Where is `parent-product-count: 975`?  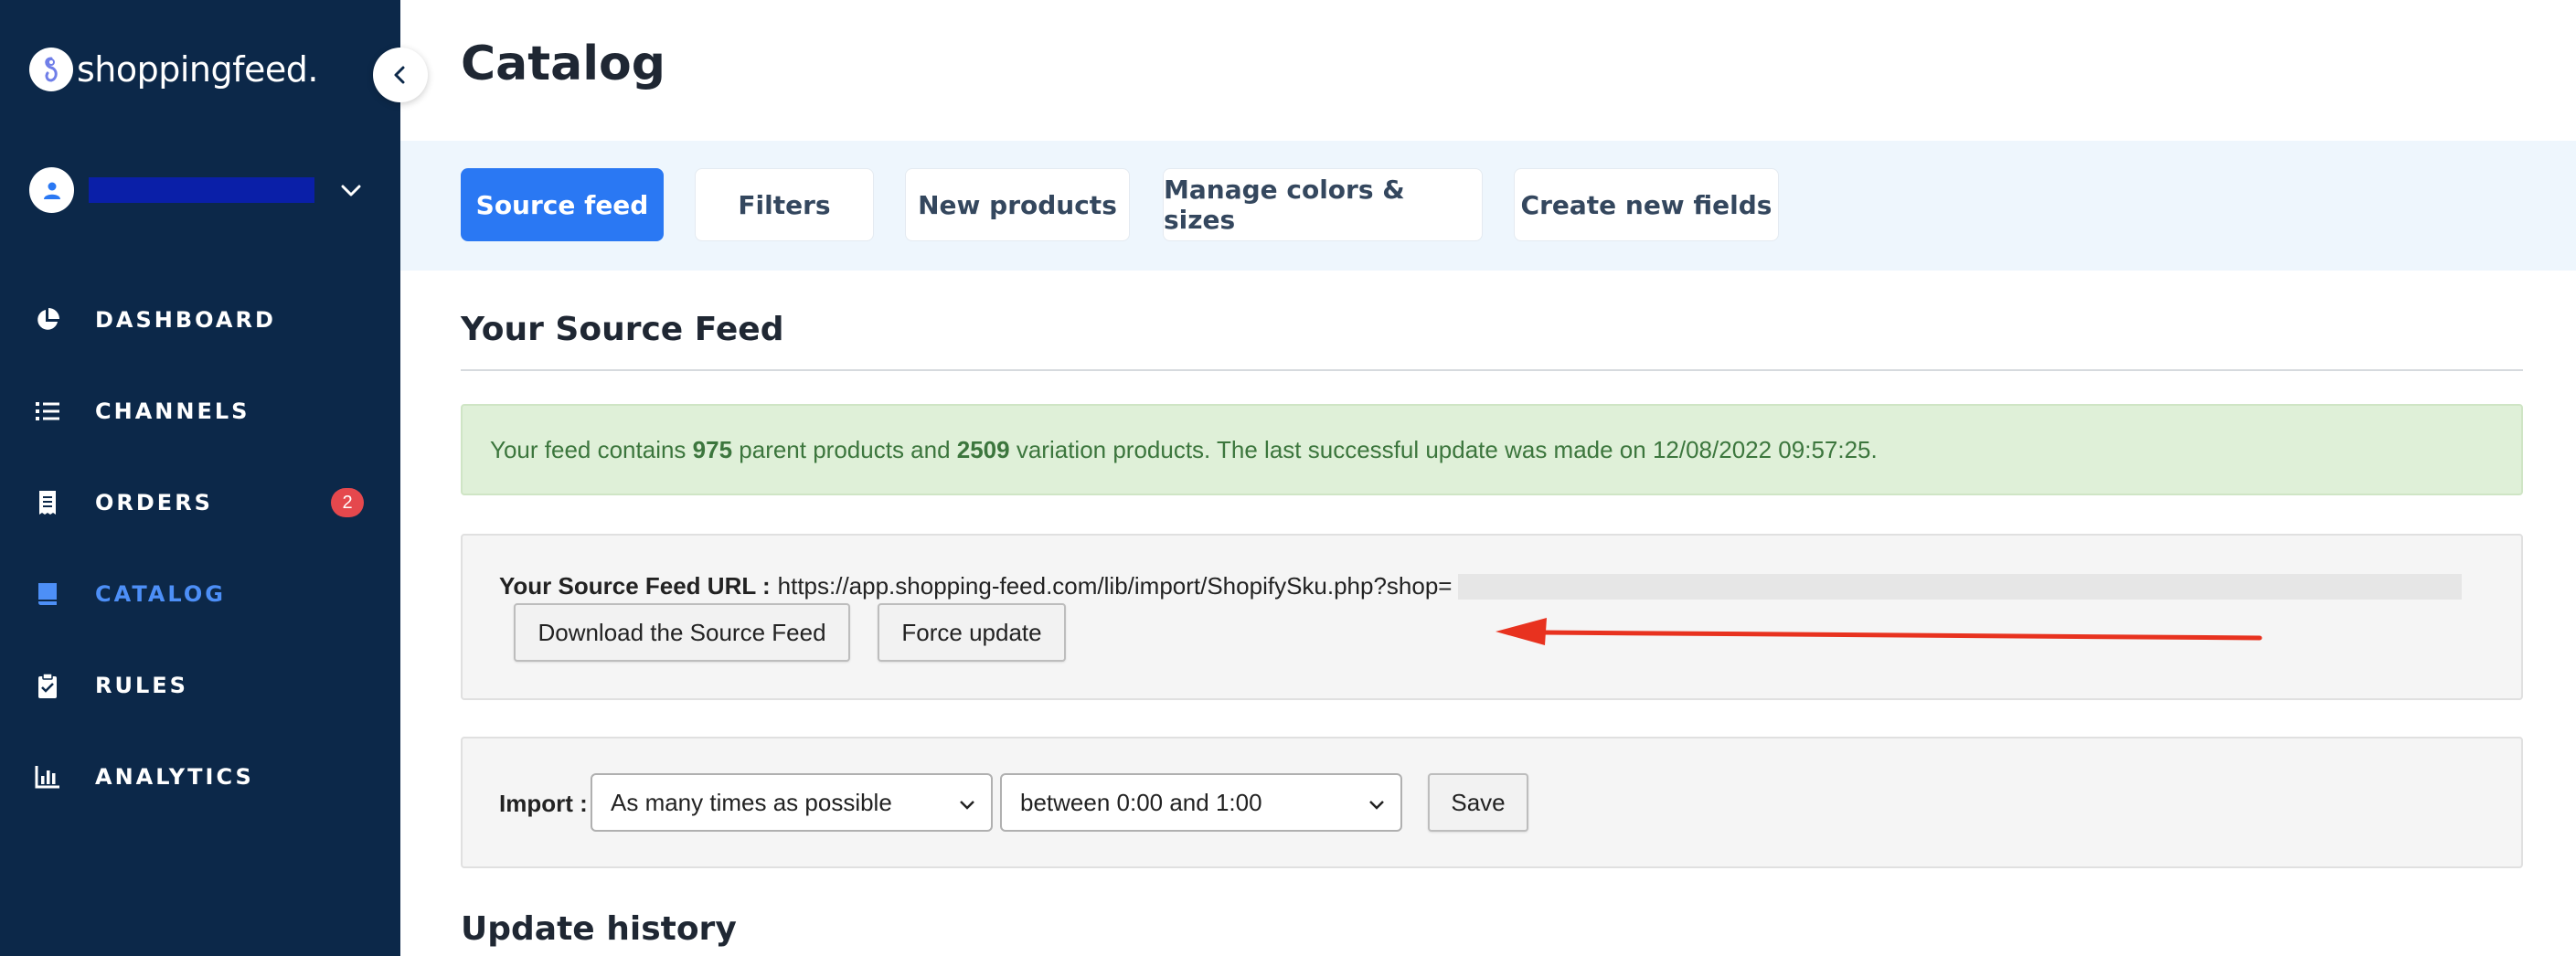
parent-product-count: 975 is located at coordinates (712, 449).